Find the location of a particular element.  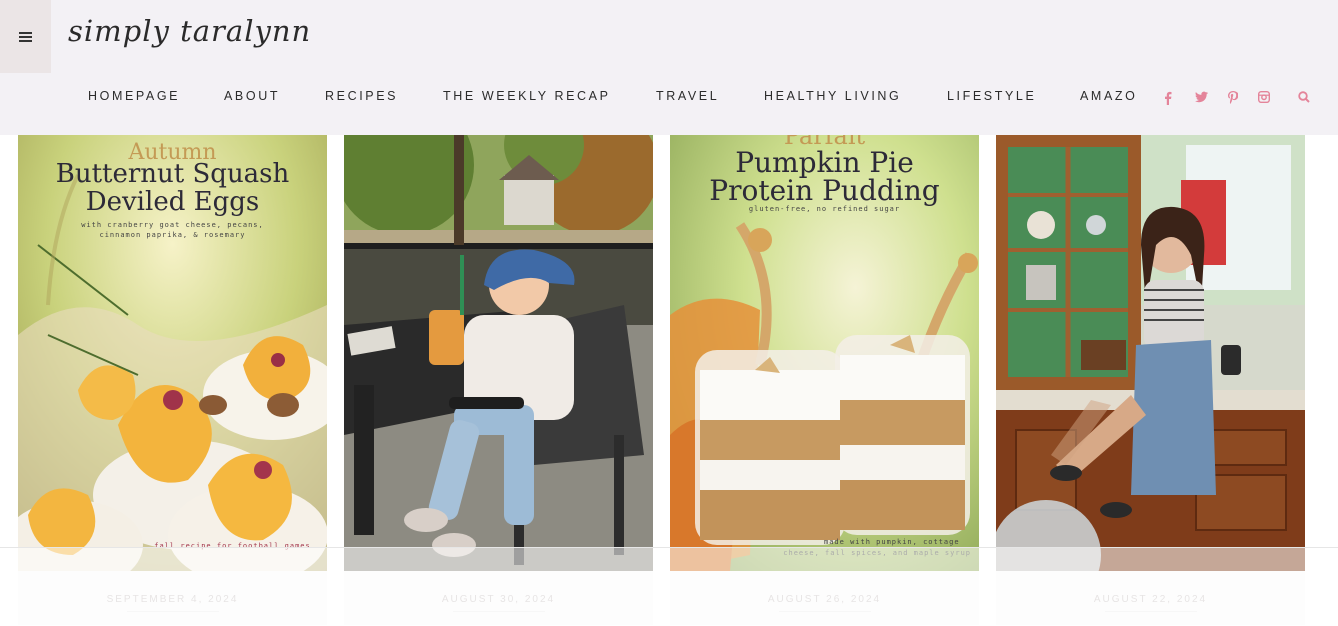

pinterest-icon is located at coordinates (1233, 98).